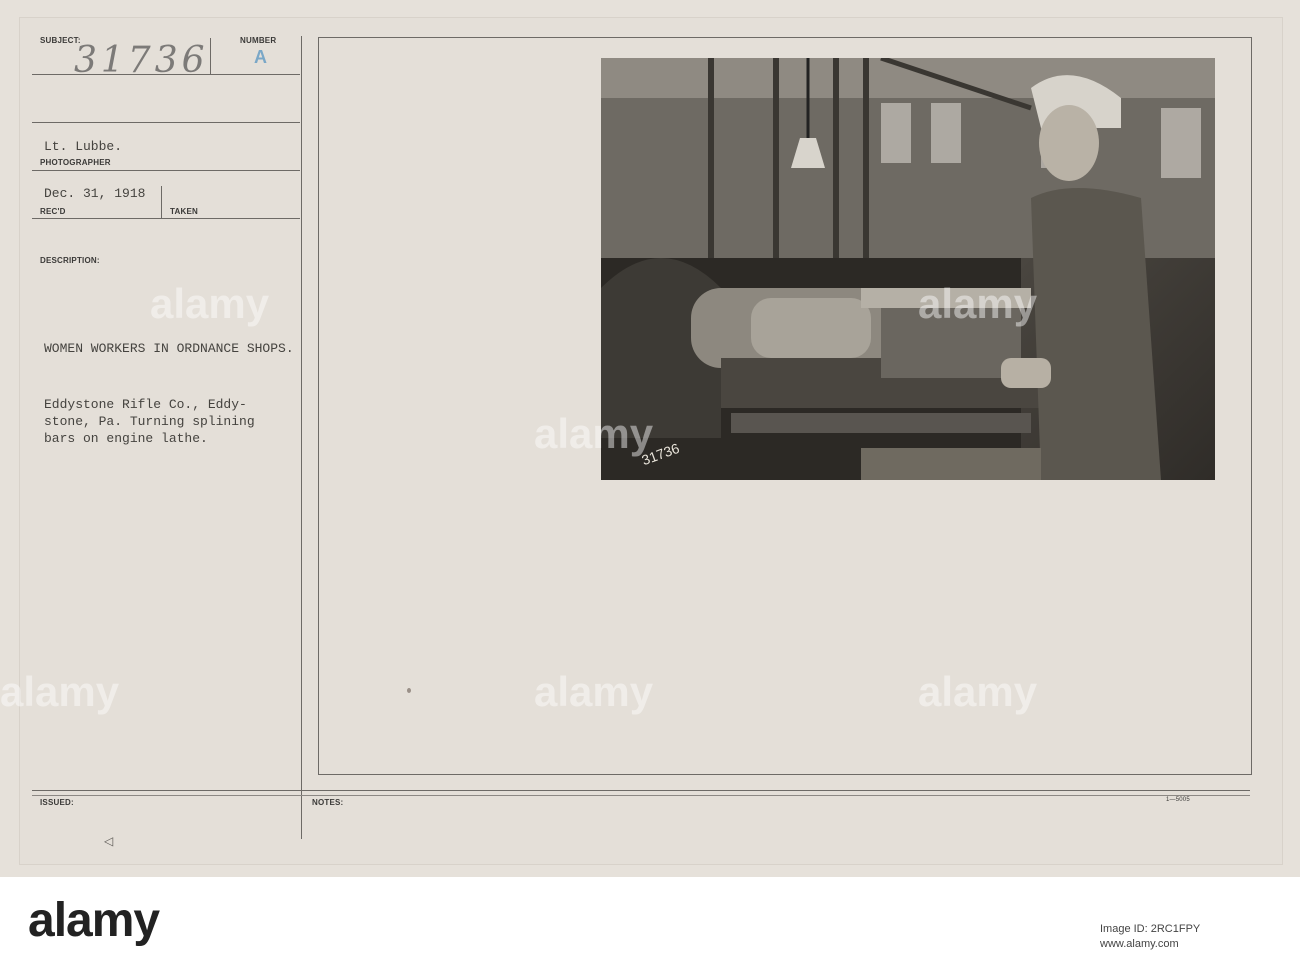 The height and width of the screenshot is (965, 1300). I want to click on recd-label: REC'D, so click(53, 211).